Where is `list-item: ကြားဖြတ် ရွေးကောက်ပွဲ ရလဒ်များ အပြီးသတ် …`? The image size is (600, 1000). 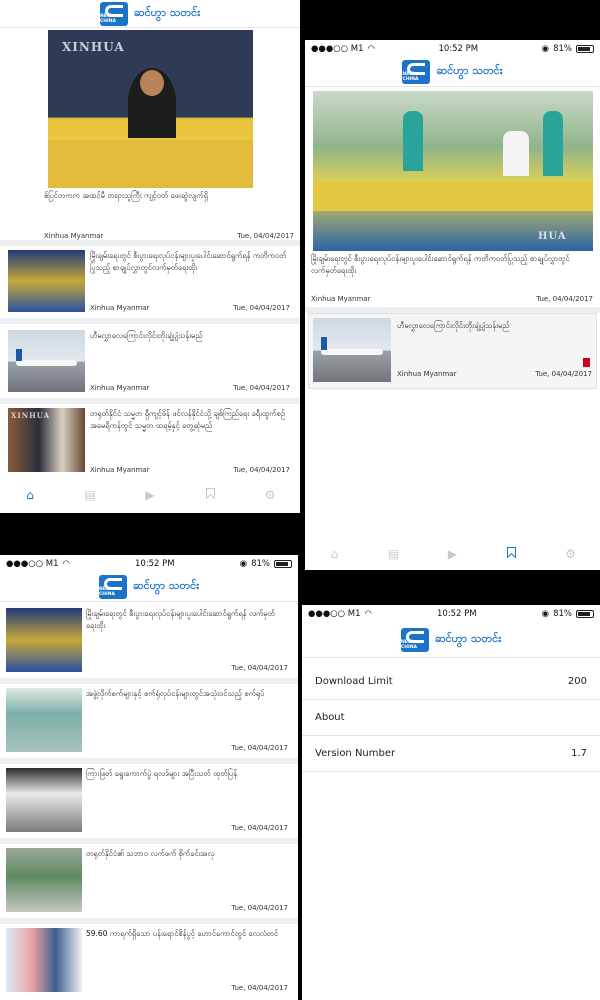
list-item: ကြားဖြတ် ရွေးကောက်ပွဲ ရလဒ်များ အပြီးသတ် … is located at coordinates (149, 804).